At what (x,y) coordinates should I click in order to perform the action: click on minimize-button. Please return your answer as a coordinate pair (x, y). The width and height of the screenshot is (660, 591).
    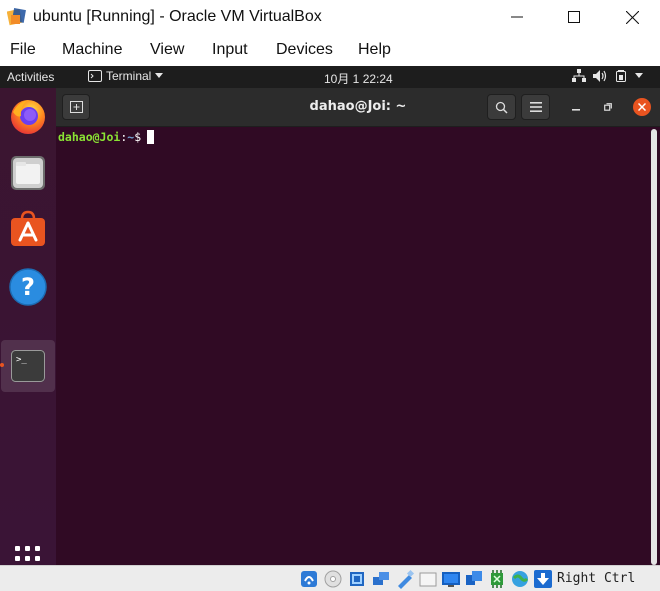
    Looking at the image, I should click on (517, 17).